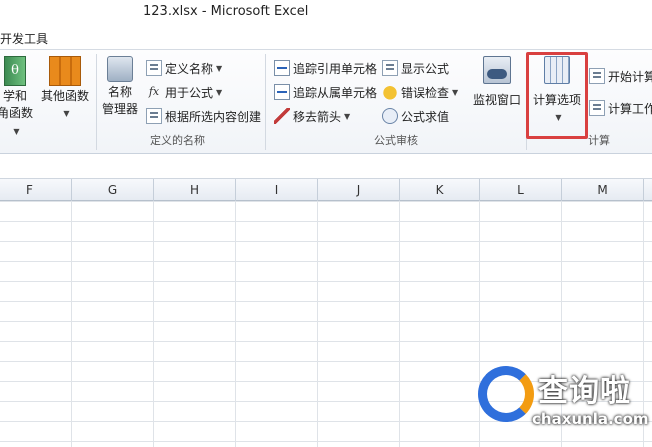 Image resolution: width=652 pixels, height=447 pixels. Describe the element at coordinates (326, 13) in the screenshot. I see `title-bar: 123.xlsx - Microsoft Excel` at that location.